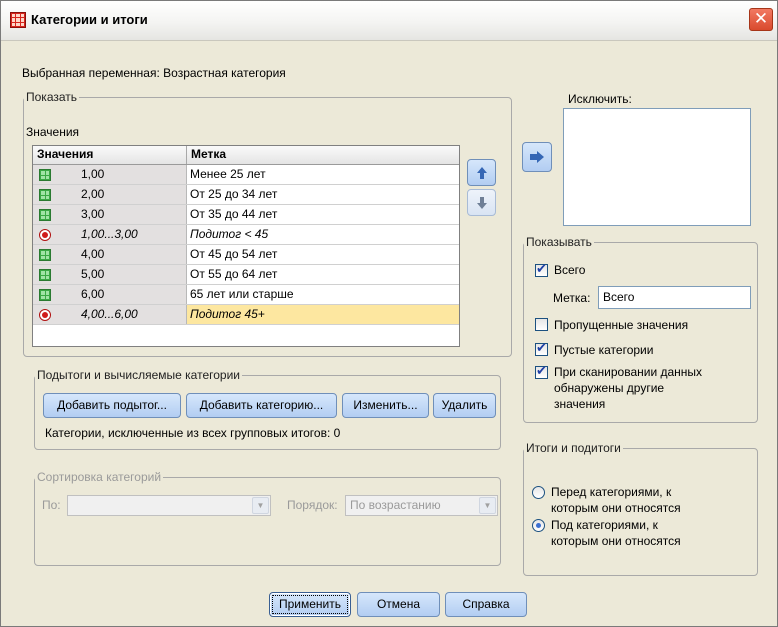 The image size is (778, 627). I want to click on totals-after-label-line2: которым они относятся, so click(616, 541).